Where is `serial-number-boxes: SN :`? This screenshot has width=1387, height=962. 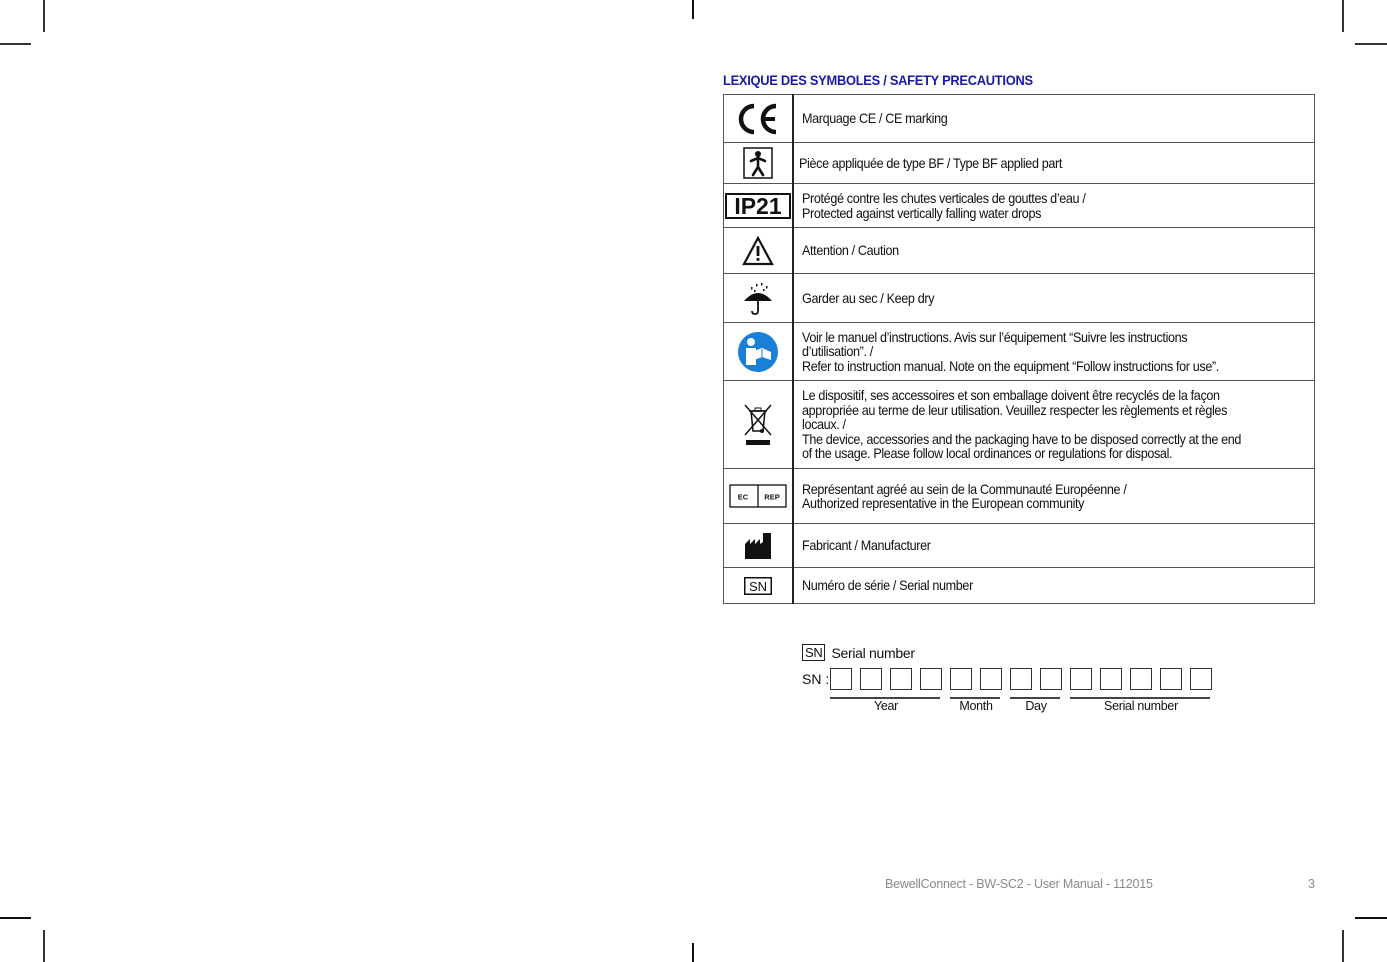 serial-number-boxes: SN : is located at coordinates (1011, 679).